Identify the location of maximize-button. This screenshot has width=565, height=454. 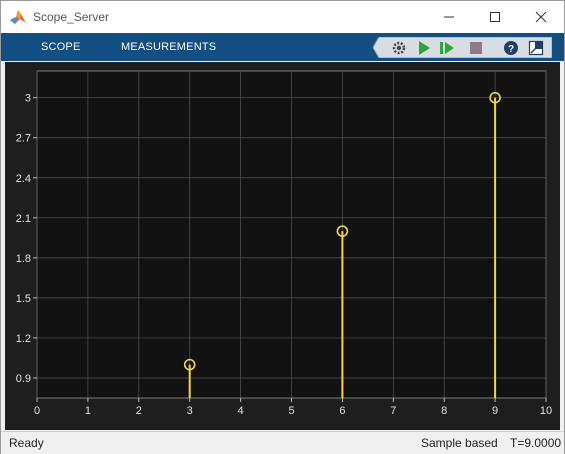
(495, 17).